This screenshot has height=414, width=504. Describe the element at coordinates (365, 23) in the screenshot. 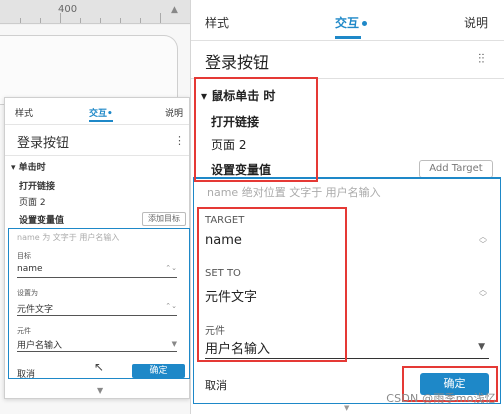

I see `modified-dot-icon` at that location.